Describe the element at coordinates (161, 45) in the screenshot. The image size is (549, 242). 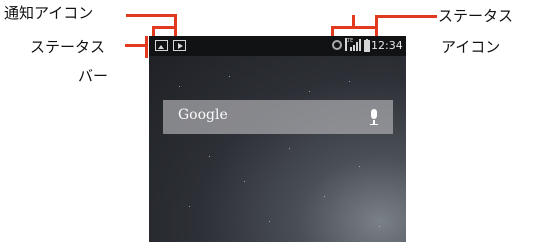
I see `picture-icon` at that location.